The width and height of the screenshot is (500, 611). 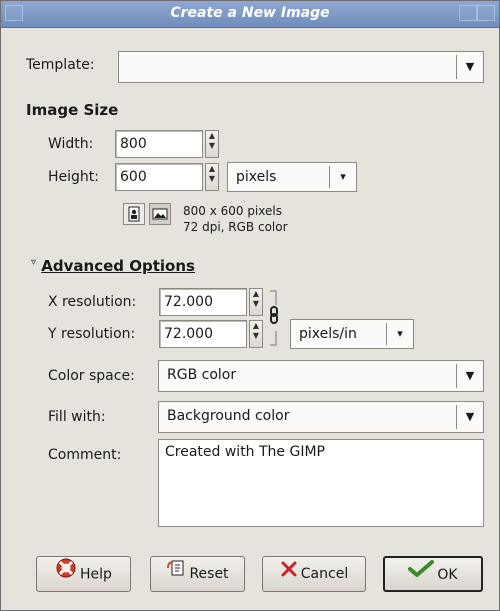 I want to click on advanced-options-expander: ▿ Advanced Options, so click(x=113, y=266).